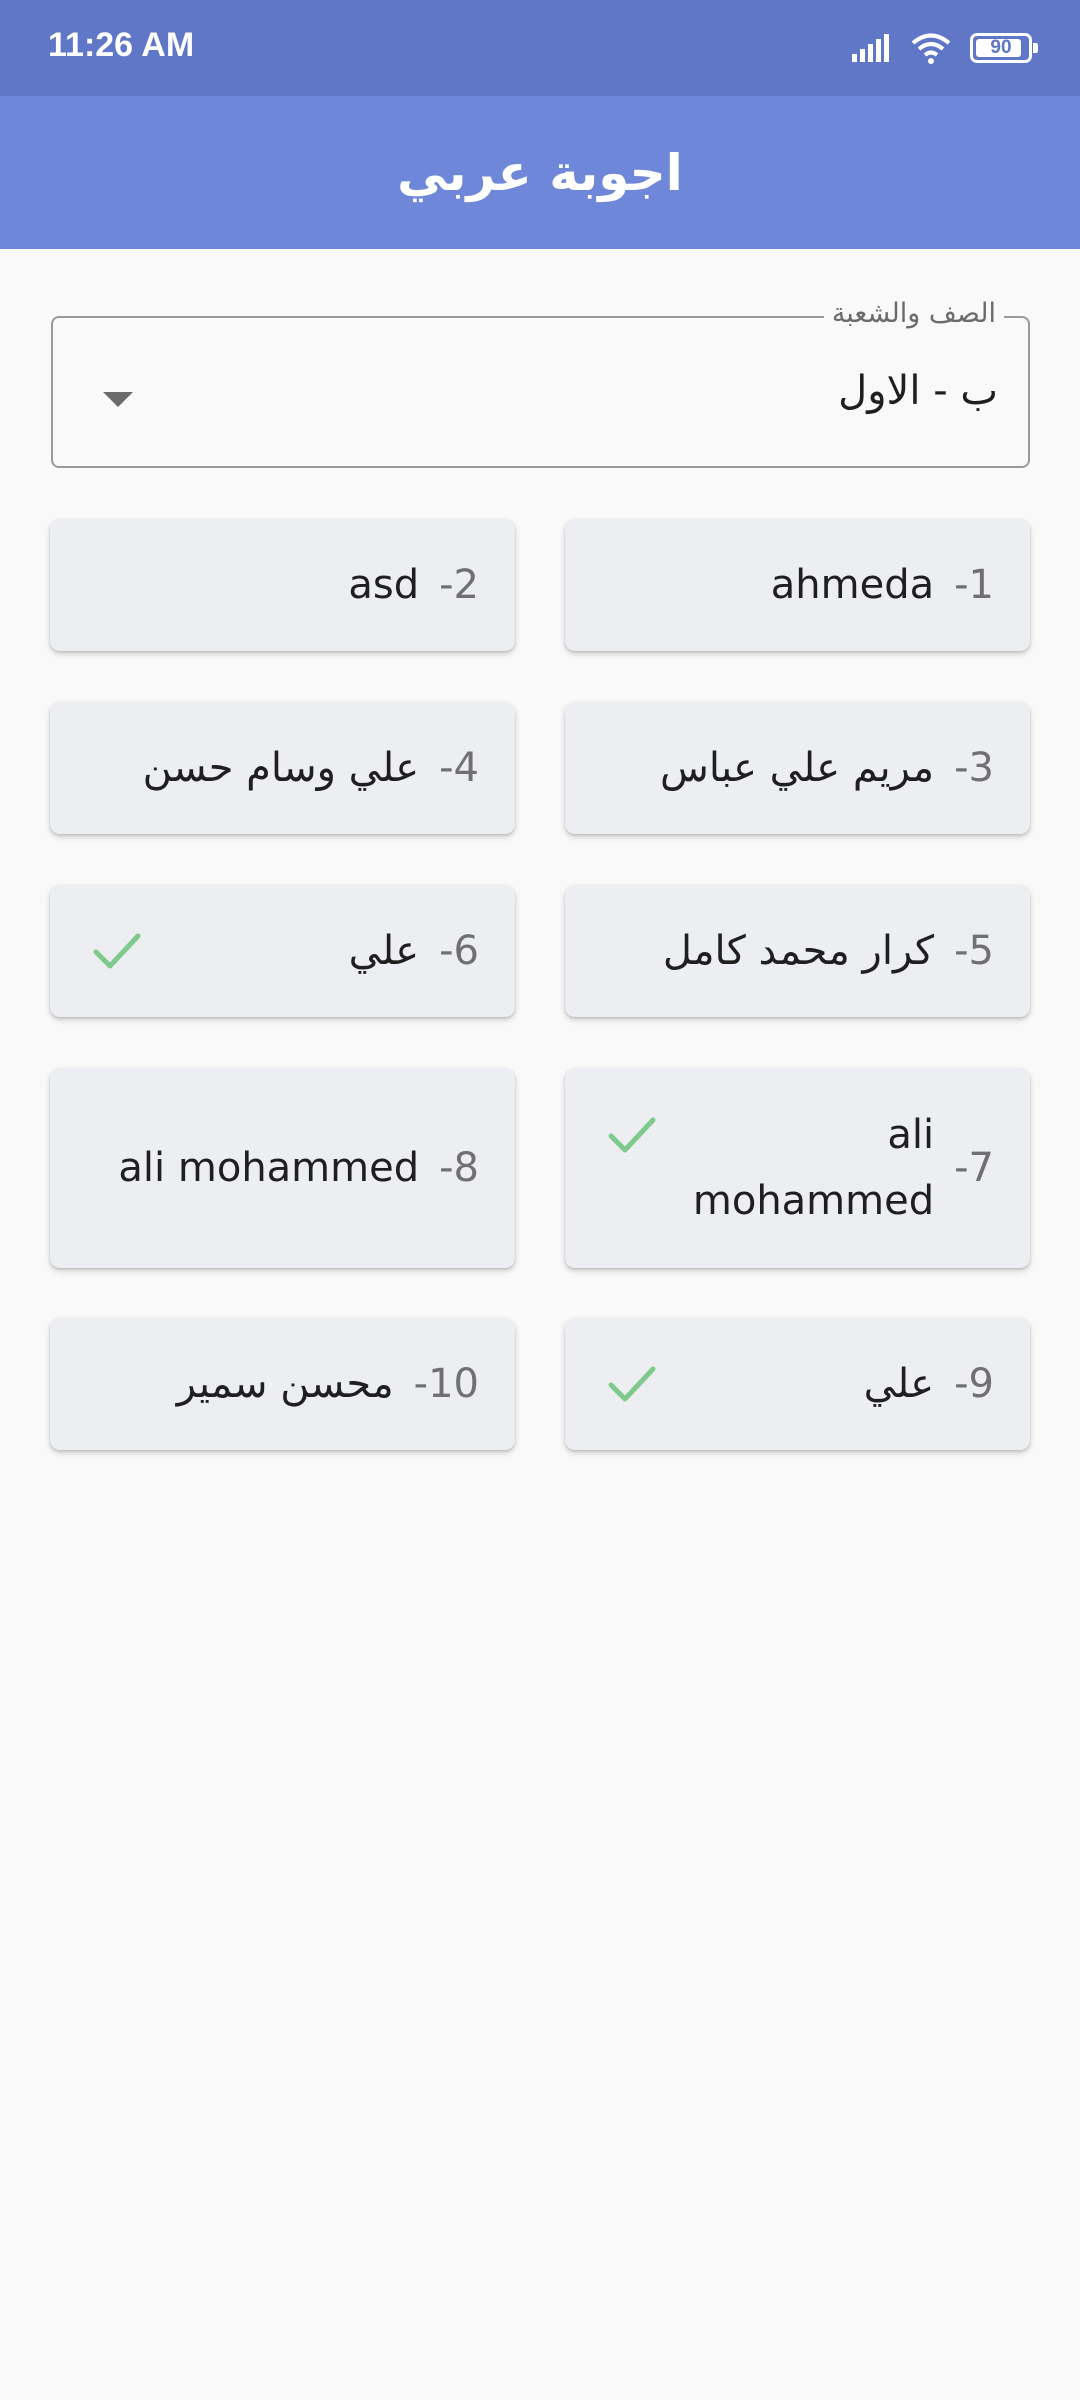 The width and height of the screenshot is (1080, 2400). Describe the element at coordinates (540, 383) in the screenshot. I see `class-section-dropdown: الصف والشعبة ب - الاول` at that location.